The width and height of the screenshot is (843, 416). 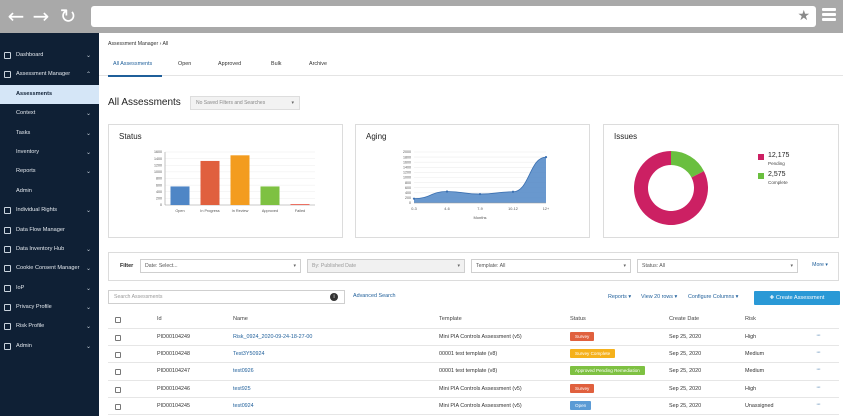 What do you see at coordinates (49, 55) in the screenshot?
I see `sidebar-item-dashboard: Dashboard ⌄` at bounding box center [49, 55].